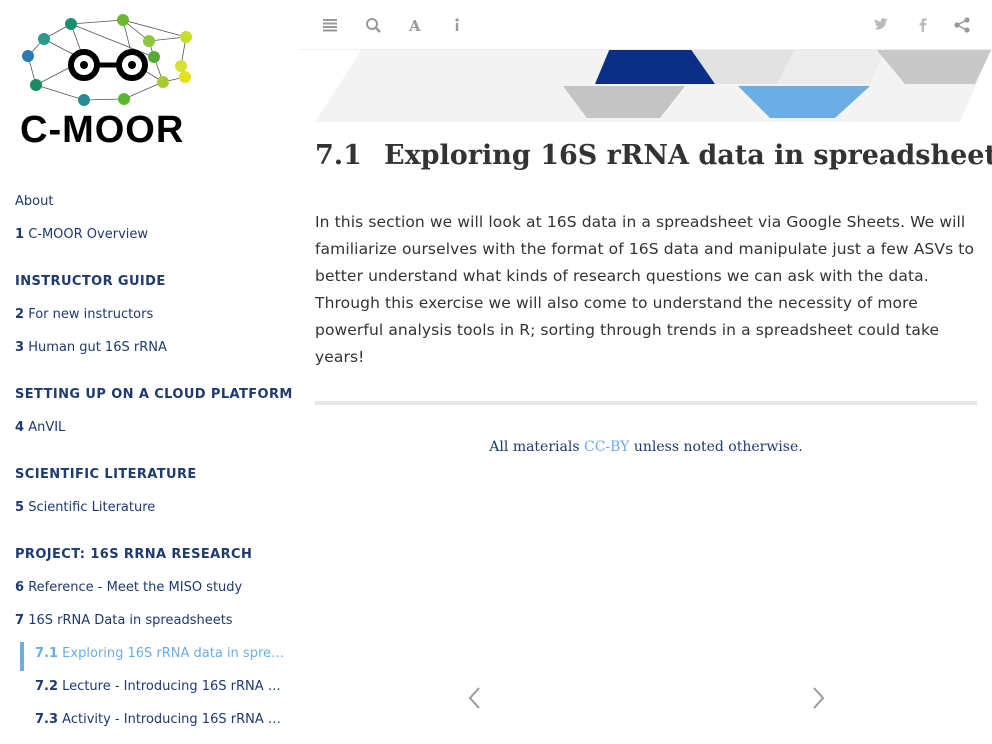 This screenshot has width=992, height=744. I want to click on facebook-icon, so click(923, 25).